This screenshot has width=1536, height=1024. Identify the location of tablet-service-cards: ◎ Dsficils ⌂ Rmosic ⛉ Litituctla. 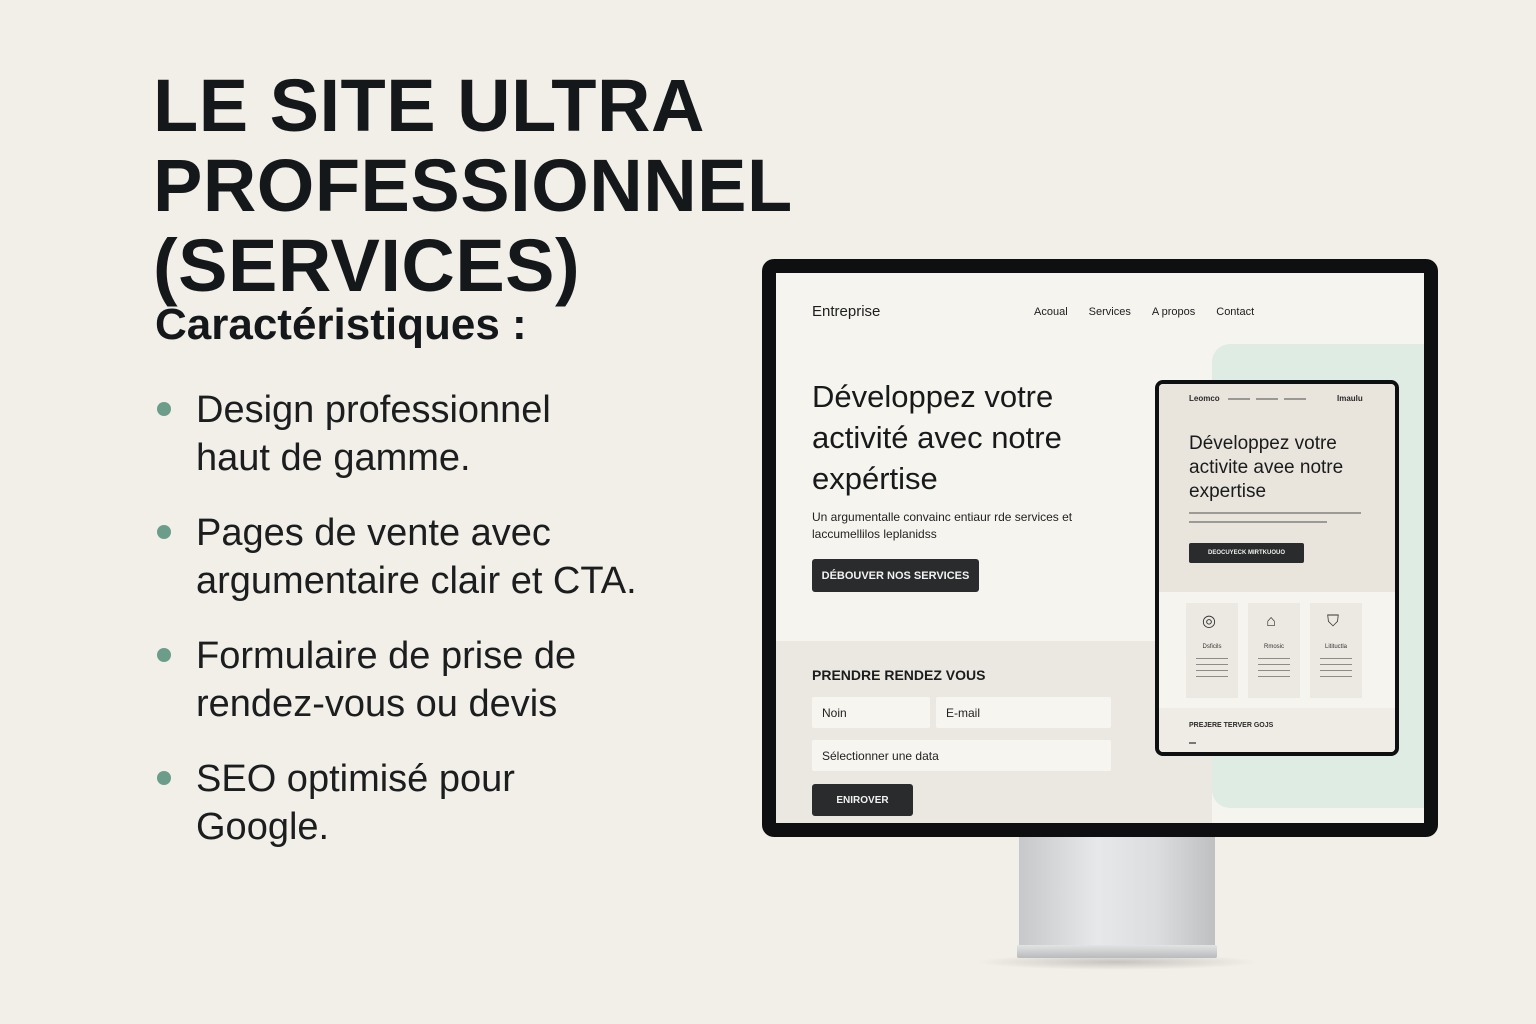
(1274, 650).